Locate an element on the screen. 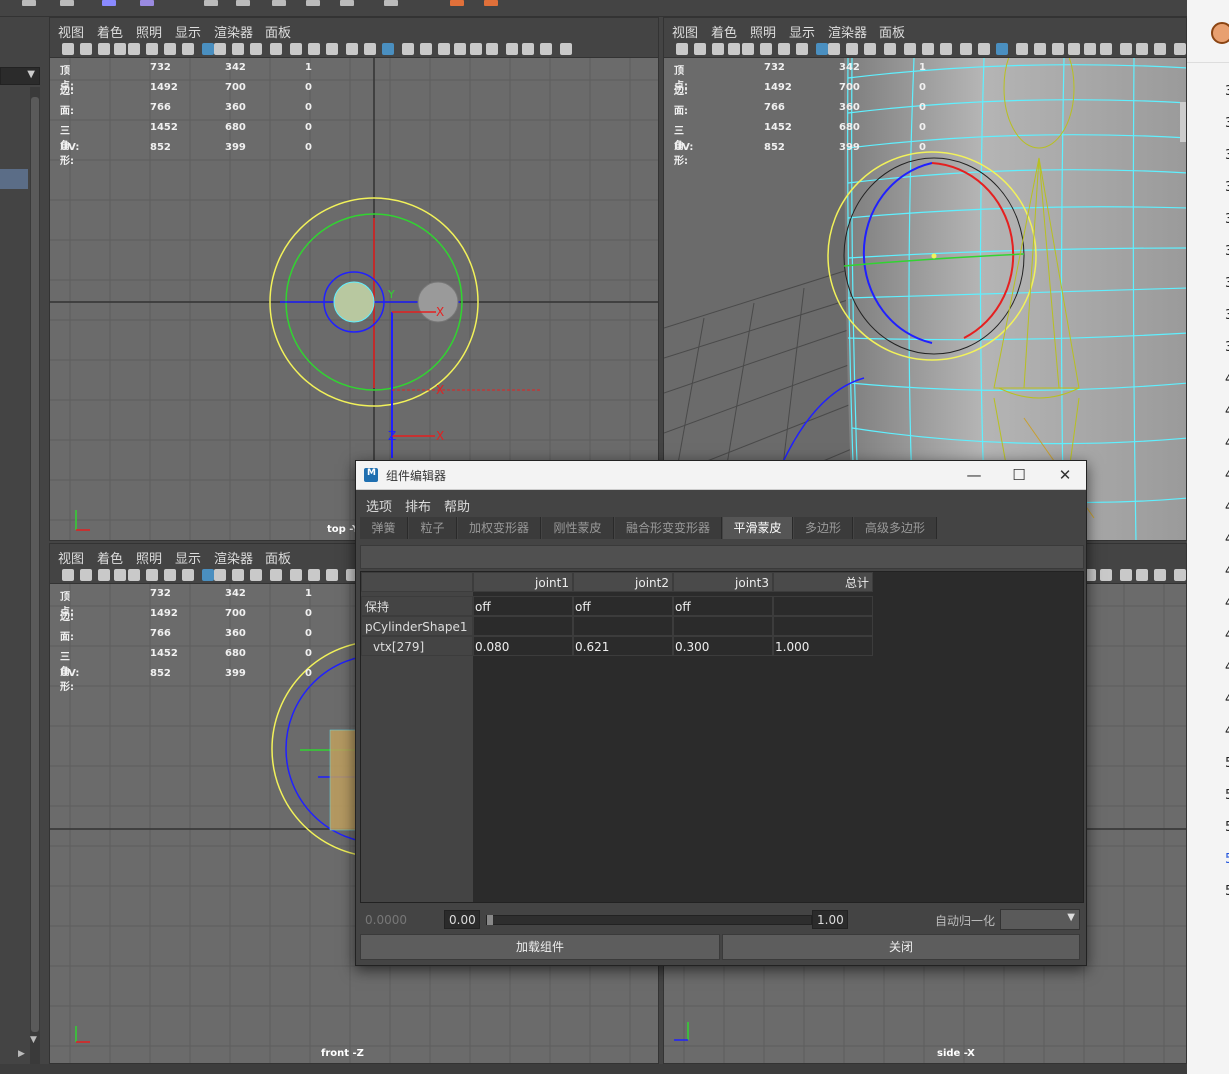 Image resolution: width=1229 pixels, height=1074 pixels. avatar is located at coordinates (1220, 33).